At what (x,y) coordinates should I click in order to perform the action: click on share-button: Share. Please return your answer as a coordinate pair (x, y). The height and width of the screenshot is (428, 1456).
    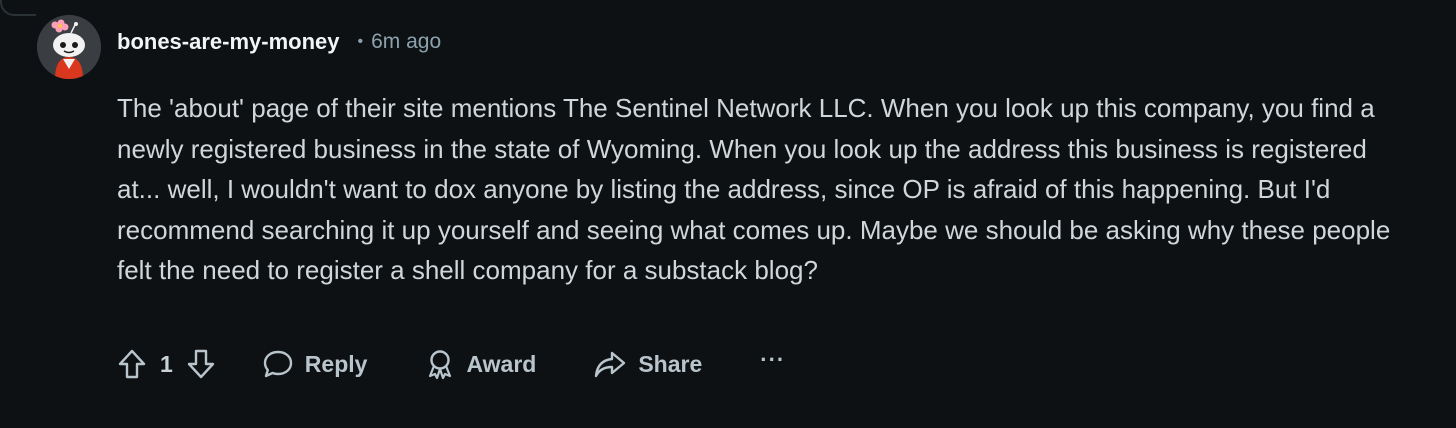
    Looking at the image, I should click on (647, 364).